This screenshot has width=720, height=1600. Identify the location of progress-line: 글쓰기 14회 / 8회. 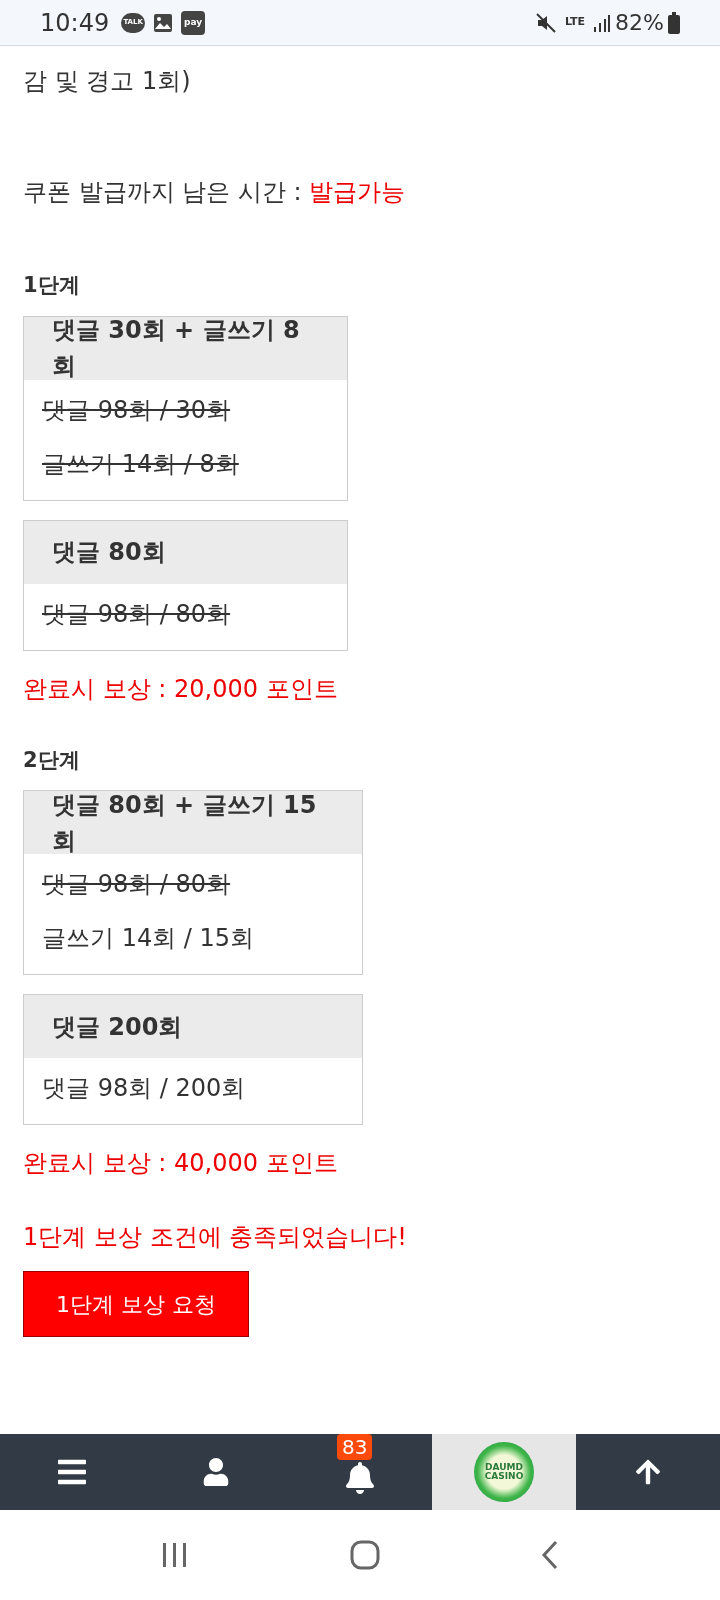
(141, 464).